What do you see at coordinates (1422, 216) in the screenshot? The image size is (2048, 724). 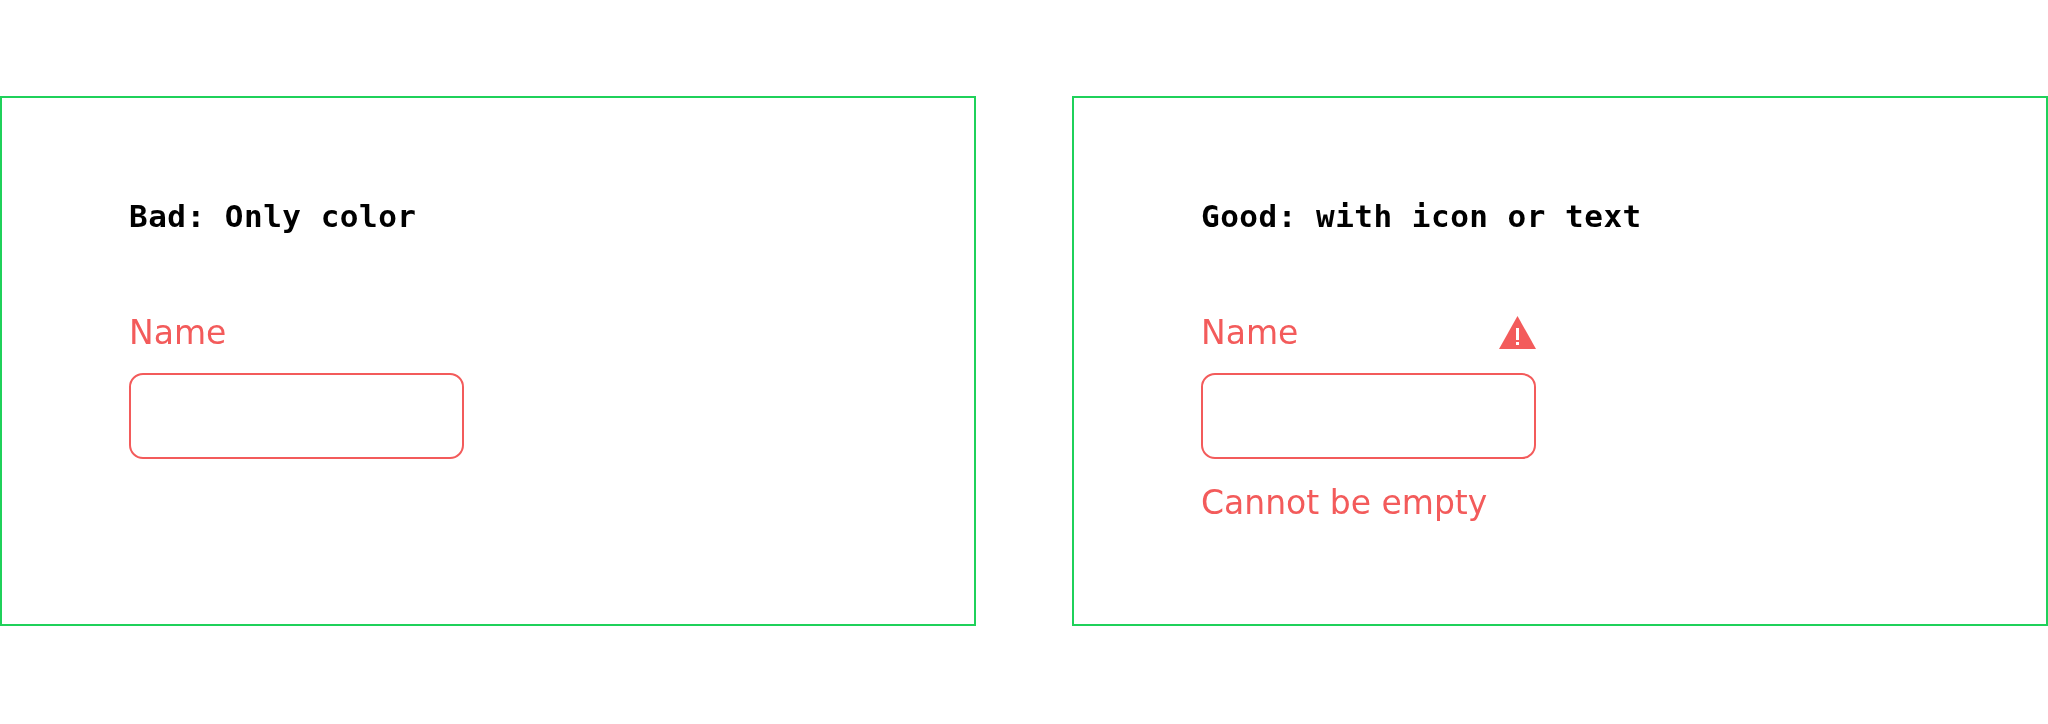 I see `panel-title: Good: with icon or text` at bounding box center [1422, 216].